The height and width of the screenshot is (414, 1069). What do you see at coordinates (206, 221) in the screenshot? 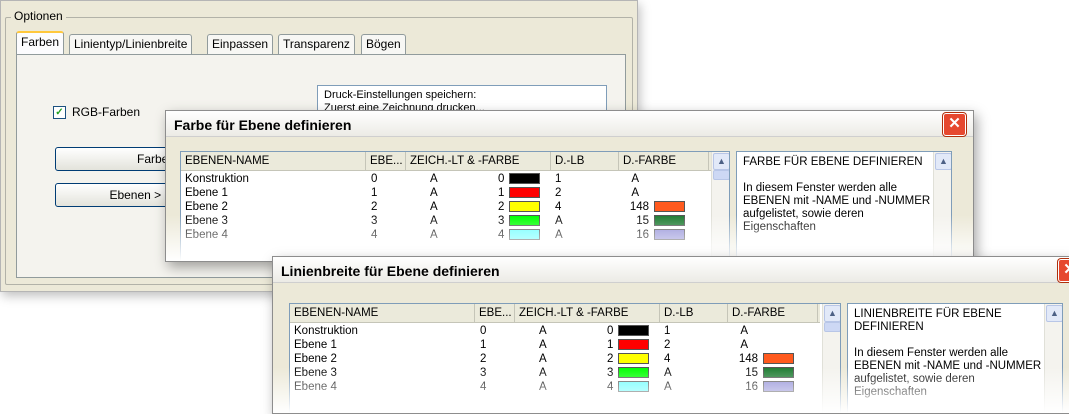
I see `layer-name: Ebene 3` at bounding box center [206, 221].